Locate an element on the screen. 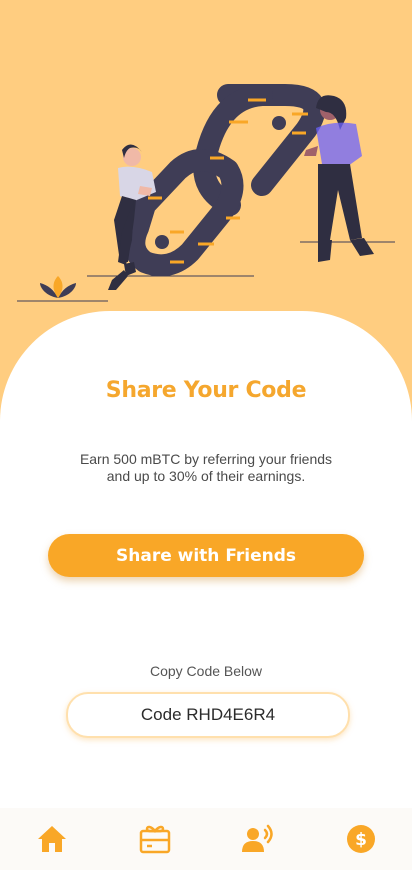 The image size is (412, 870). nav-rewards is located at coordinates (155, 839).